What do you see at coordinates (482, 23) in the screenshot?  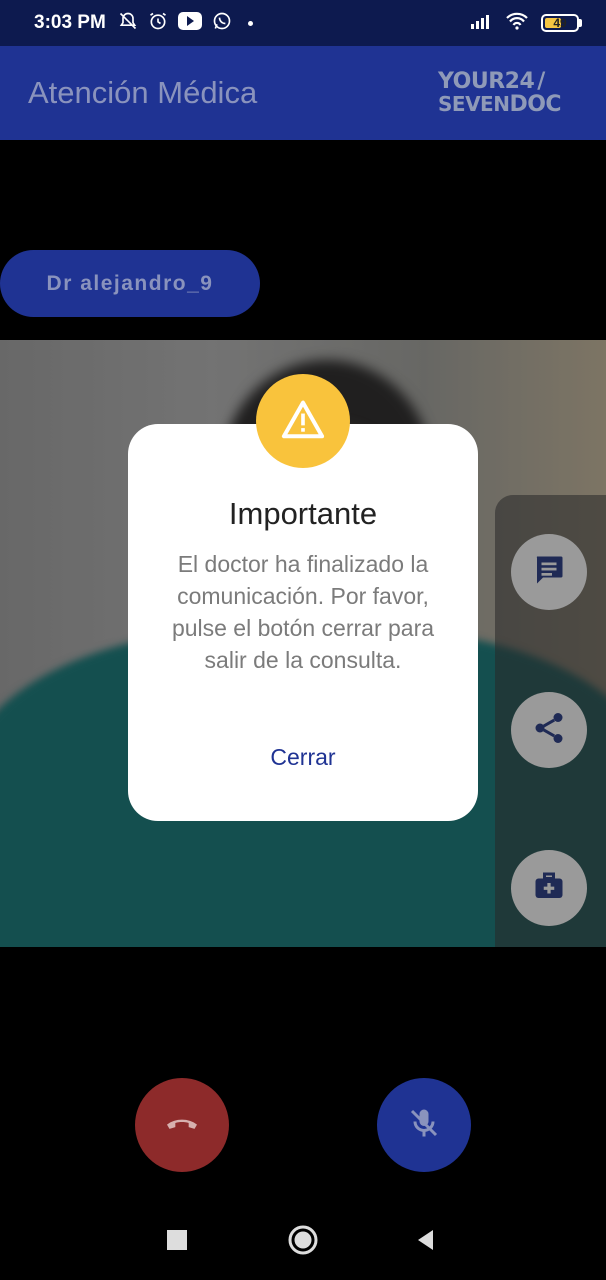 I see `signal-icon` at bounding box center [482, 23].